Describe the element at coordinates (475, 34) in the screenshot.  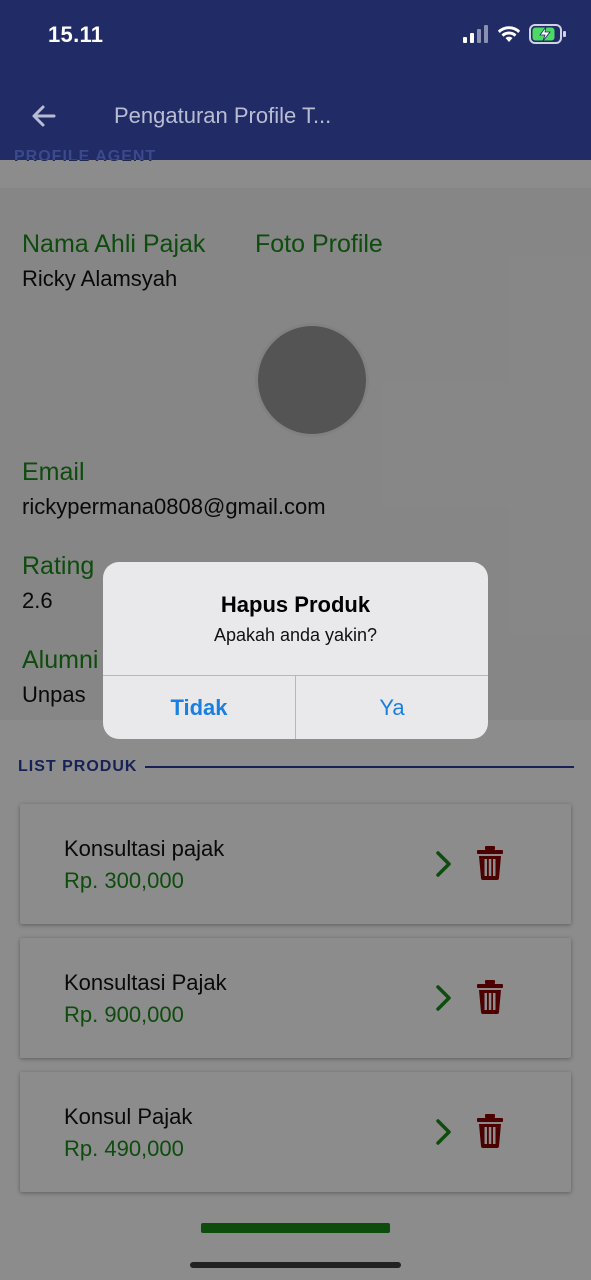
I see `cellular-signal-icon` at that location.